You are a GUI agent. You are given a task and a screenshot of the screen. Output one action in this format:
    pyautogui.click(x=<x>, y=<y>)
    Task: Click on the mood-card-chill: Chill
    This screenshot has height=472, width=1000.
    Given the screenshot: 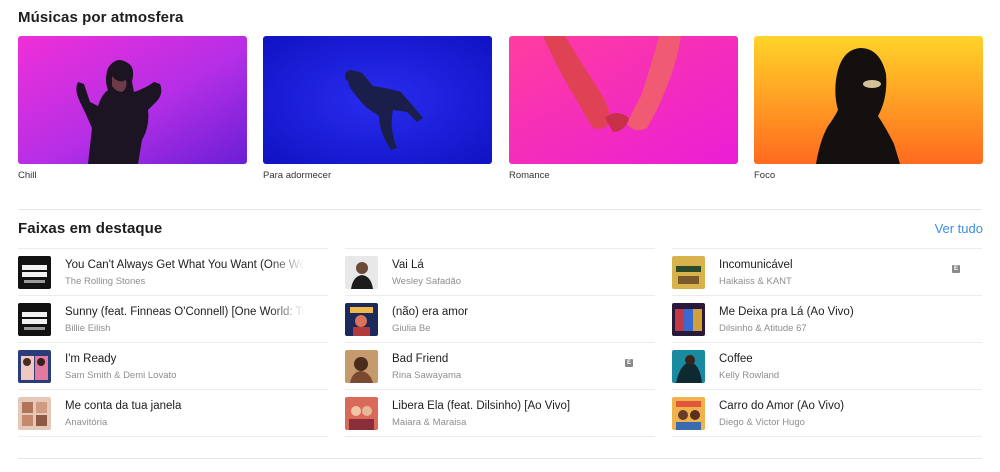 What is the action you would take?
    pyautogui.click(x=132, y=108)
    